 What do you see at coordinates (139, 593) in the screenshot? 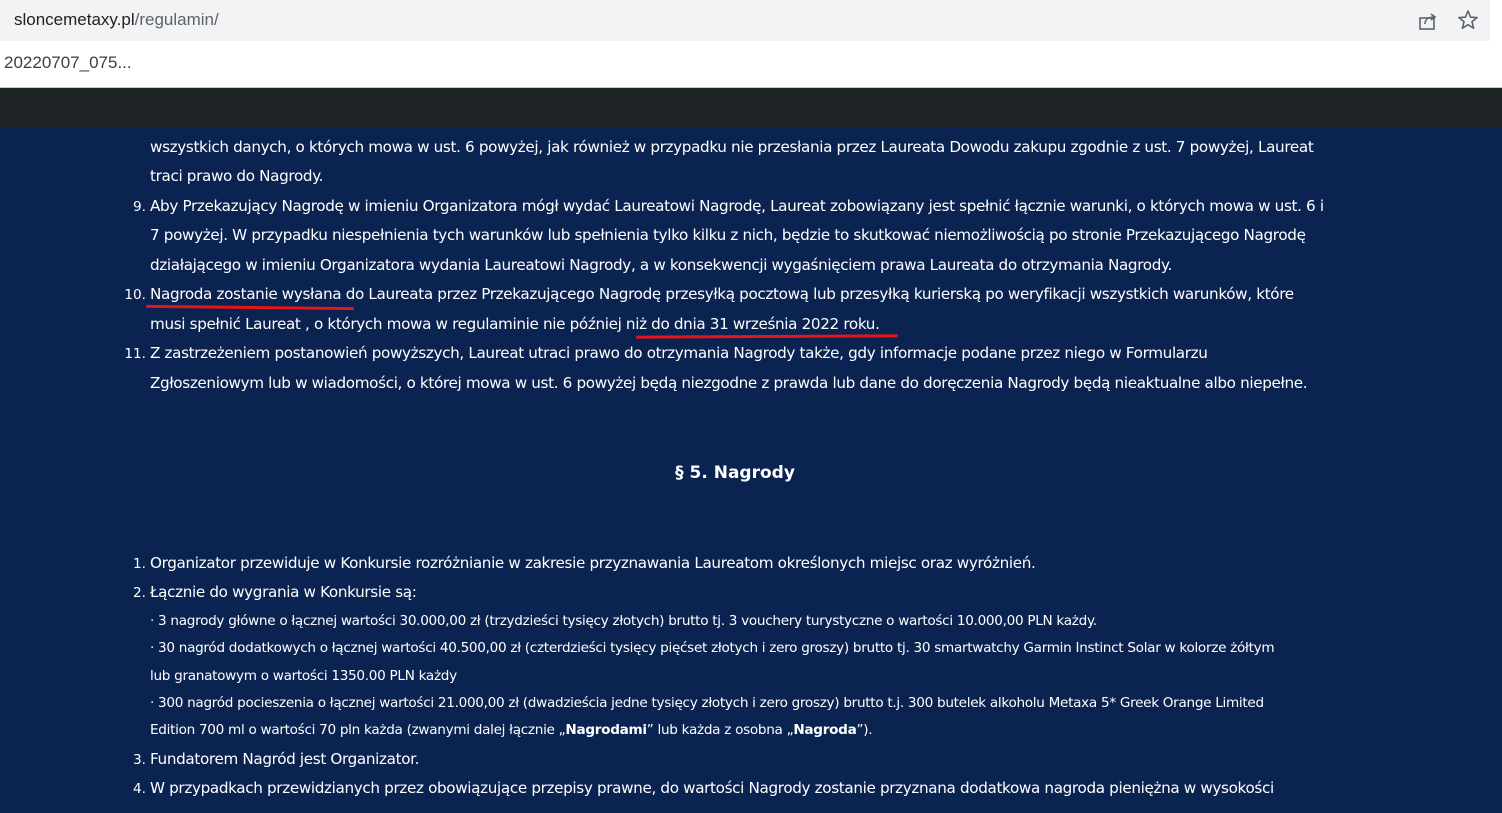
I see `list-number: 2.` at bounding box center [139, 593].